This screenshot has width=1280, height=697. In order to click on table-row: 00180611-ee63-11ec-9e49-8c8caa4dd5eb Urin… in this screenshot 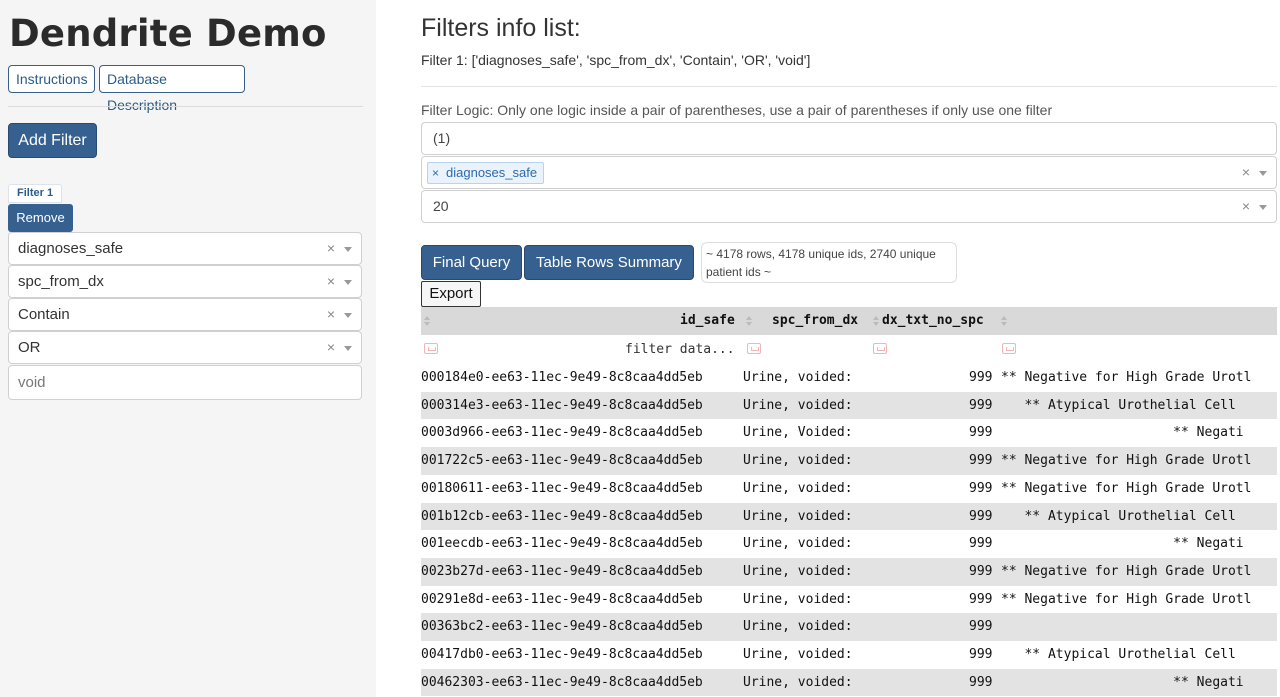, I will do `click(849, 488)`.